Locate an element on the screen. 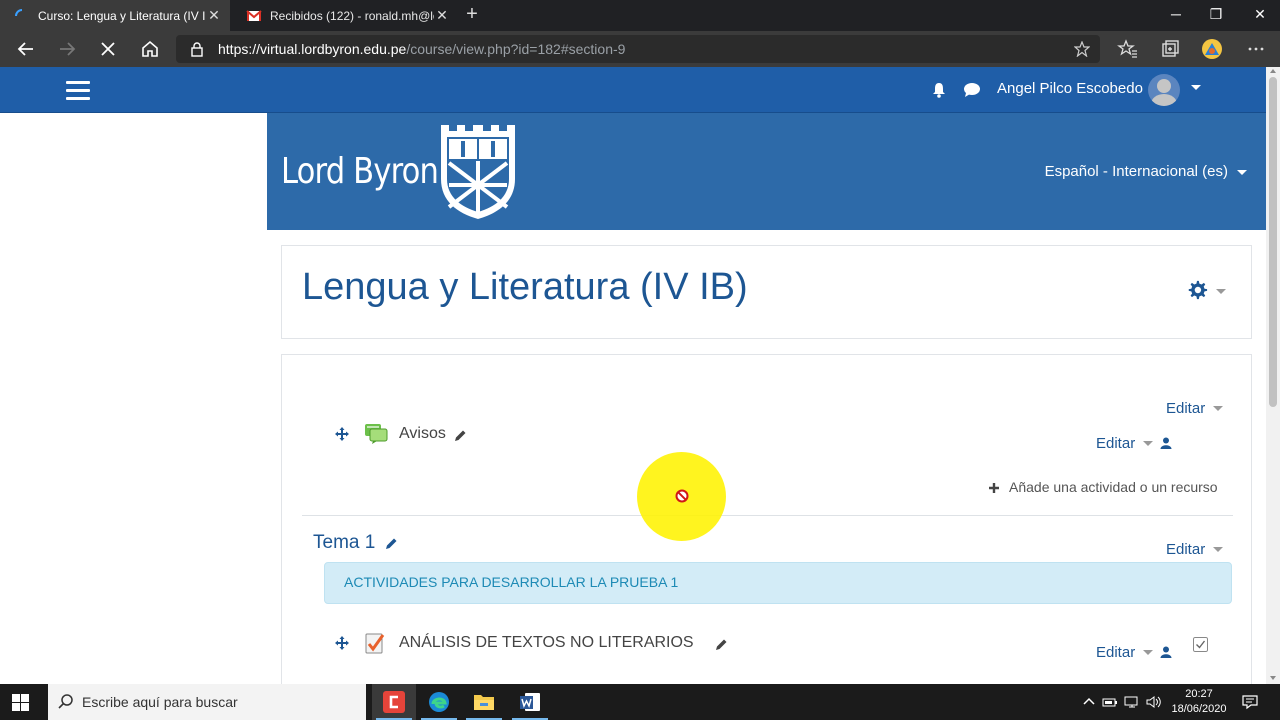 This screenshot has width=1280, height=720. search-icon is located at coordinates (65, 701).